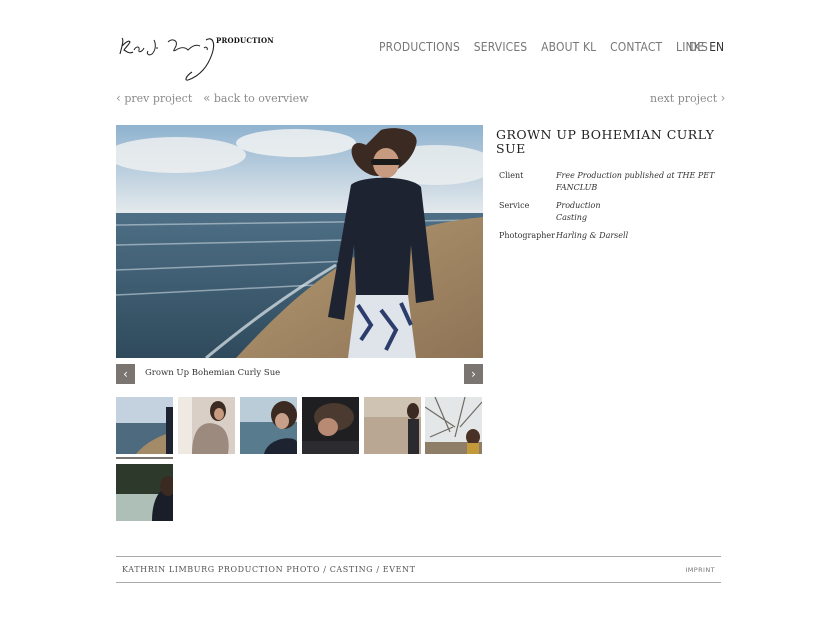 The height and width of the screenshot is (622, 820). What do you see at coordinates (527, 235) in the screenshot?
I see `detail-label: Photographer` at bounding box center [527, 235].